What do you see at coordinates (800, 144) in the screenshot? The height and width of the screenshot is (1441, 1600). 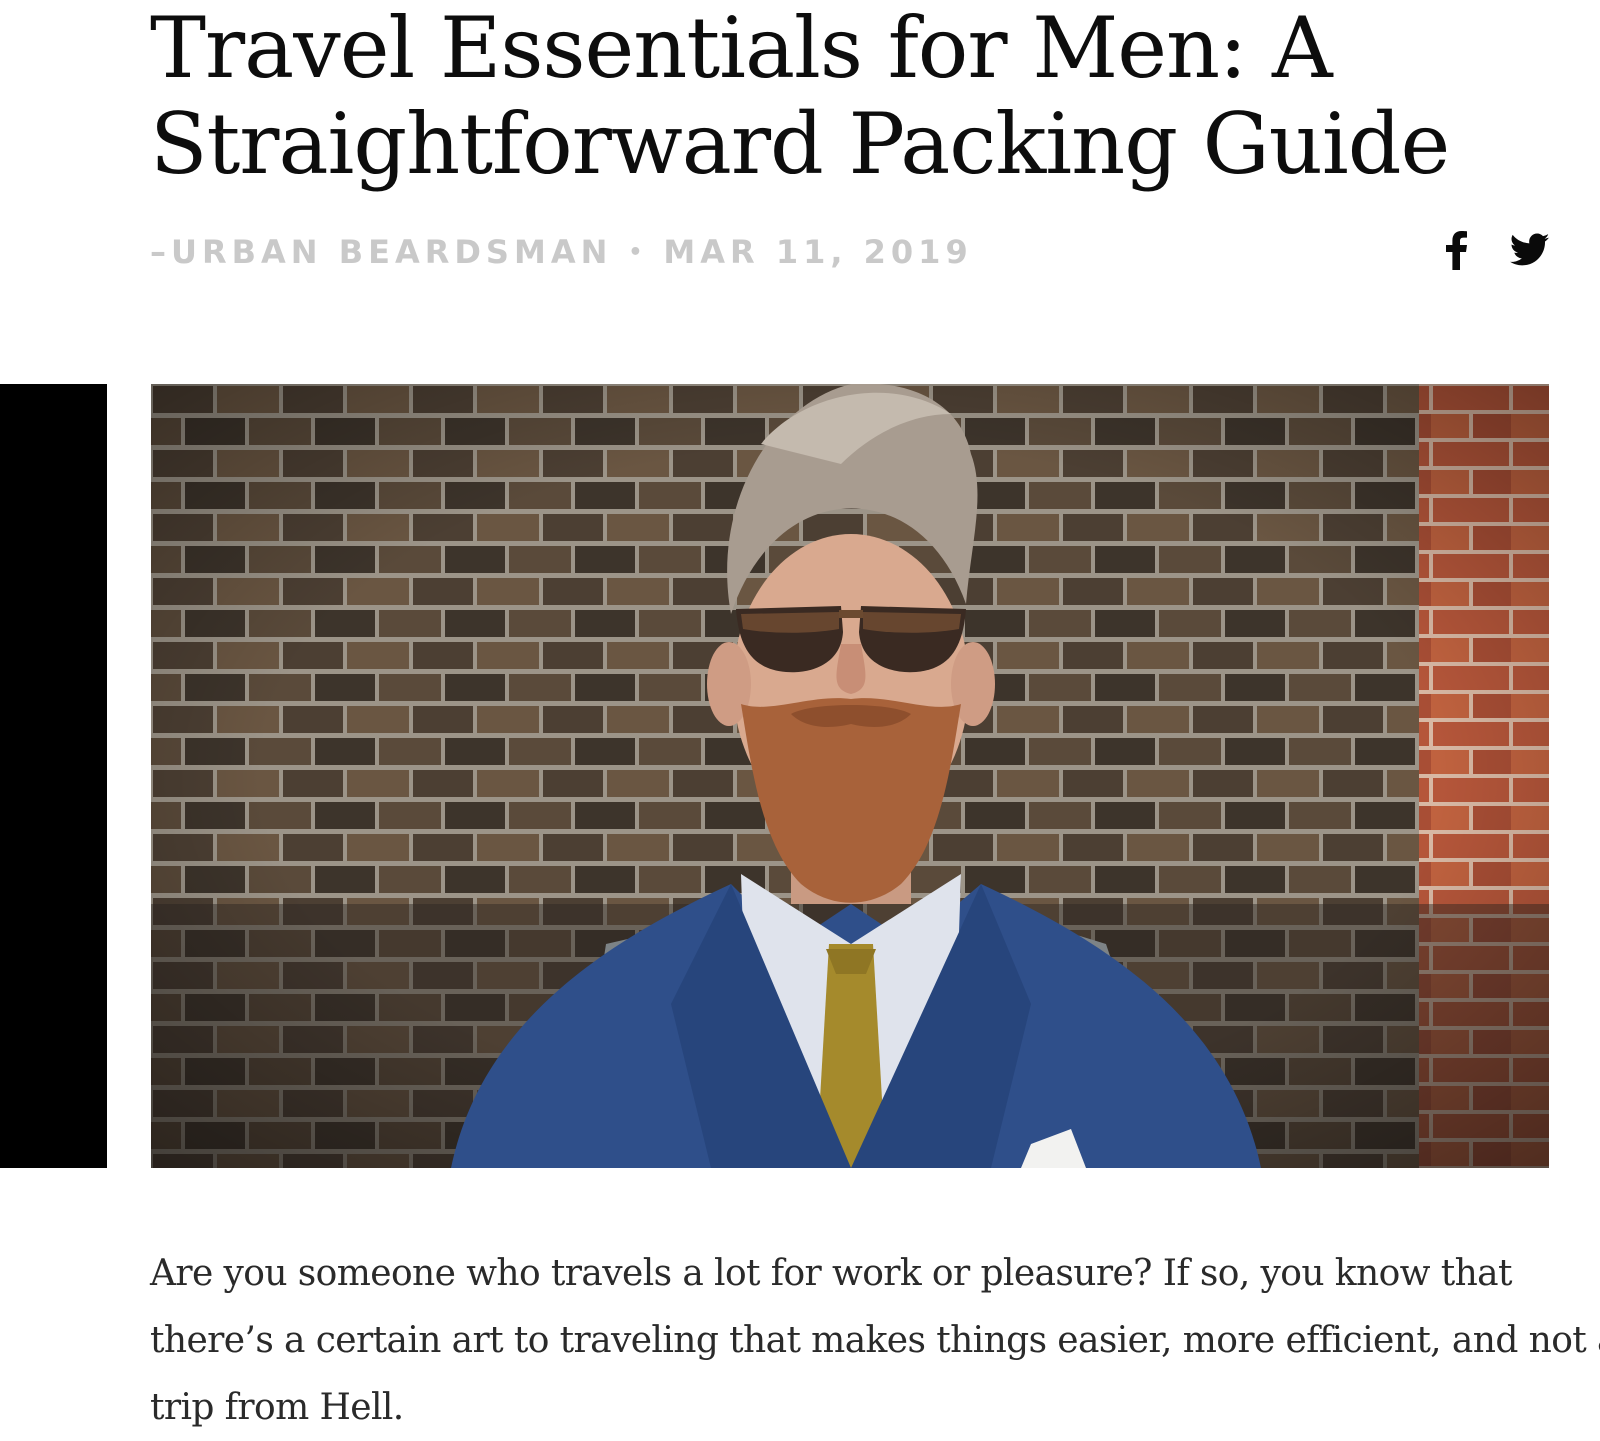 I see `article-title-line: Straightforward Packing Guide` at bounding box center [800, 144].